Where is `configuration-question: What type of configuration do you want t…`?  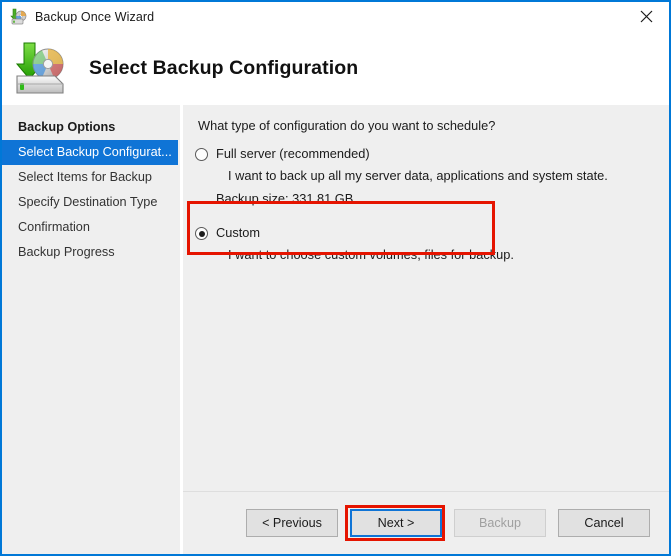
configuration-question: What type of configuration do you want t… is located at coordinates (347, 125).